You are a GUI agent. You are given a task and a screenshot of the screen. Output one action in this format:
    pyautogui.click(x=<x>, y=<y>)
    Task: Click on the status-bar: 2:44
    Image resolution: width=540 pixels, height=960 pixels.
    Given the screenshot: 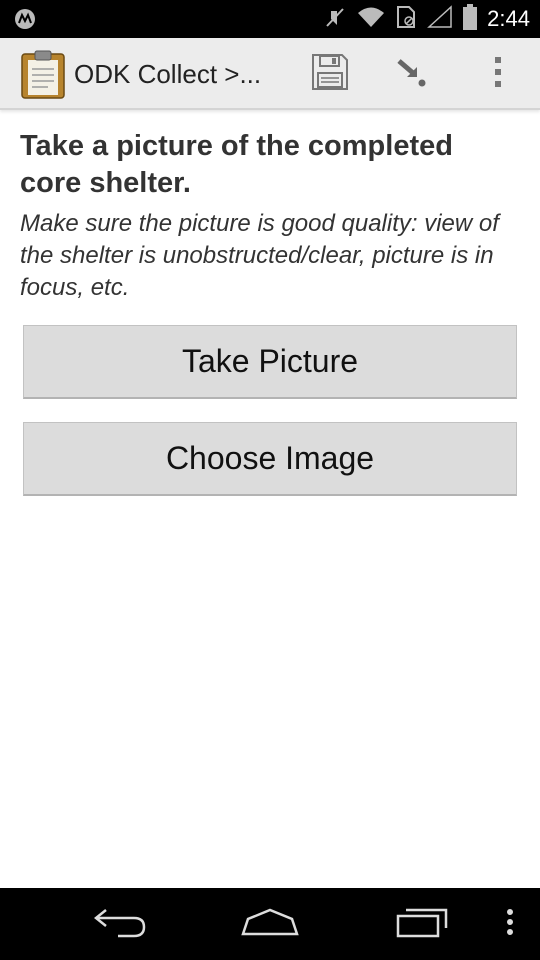 What is the action you would take?
    pyautogui.click(x=270, y=19)
    